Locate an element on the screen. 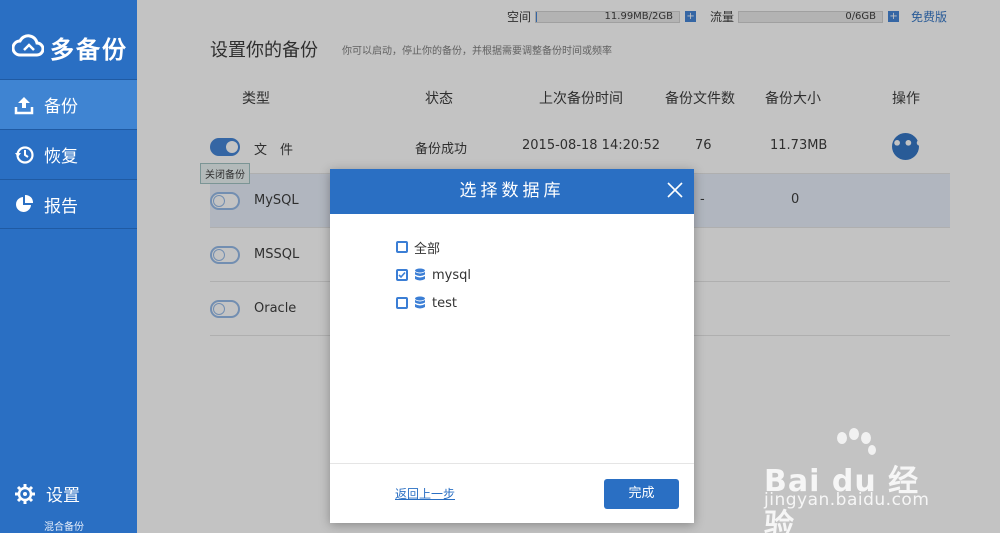 Image resolution: width=1000 pixels, height=533 pixels. sidebar-item-report: 报告 is located at coordinates (68, 204).